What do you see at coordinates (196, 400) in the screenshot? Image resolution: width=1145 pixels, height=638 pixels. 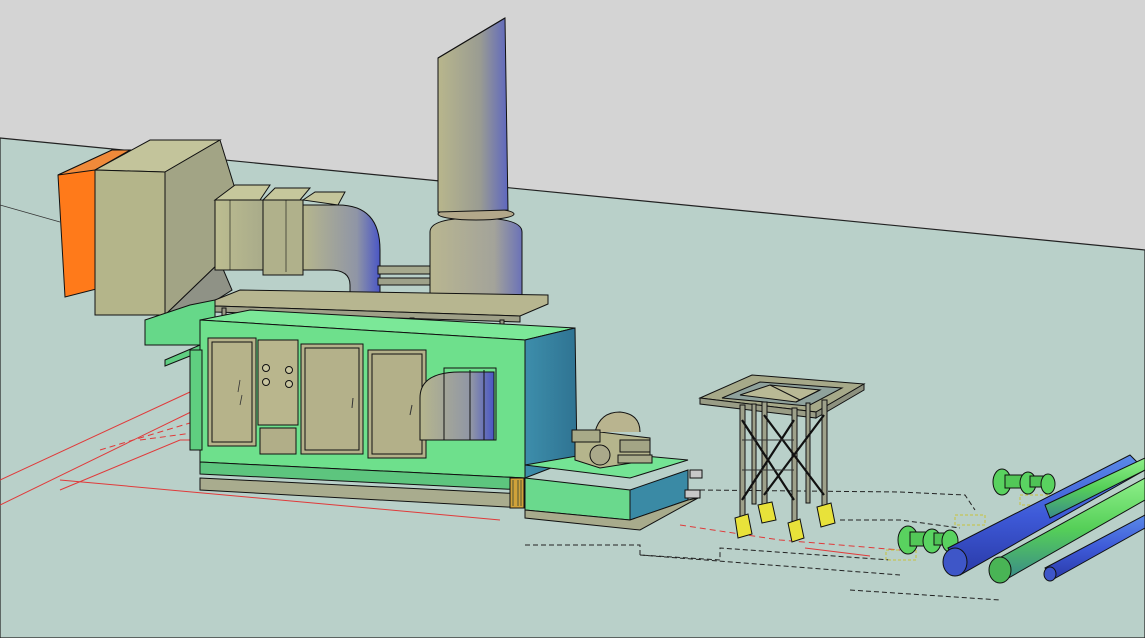 I see `enclosure-side-strip` at bounding box center [196, 400].